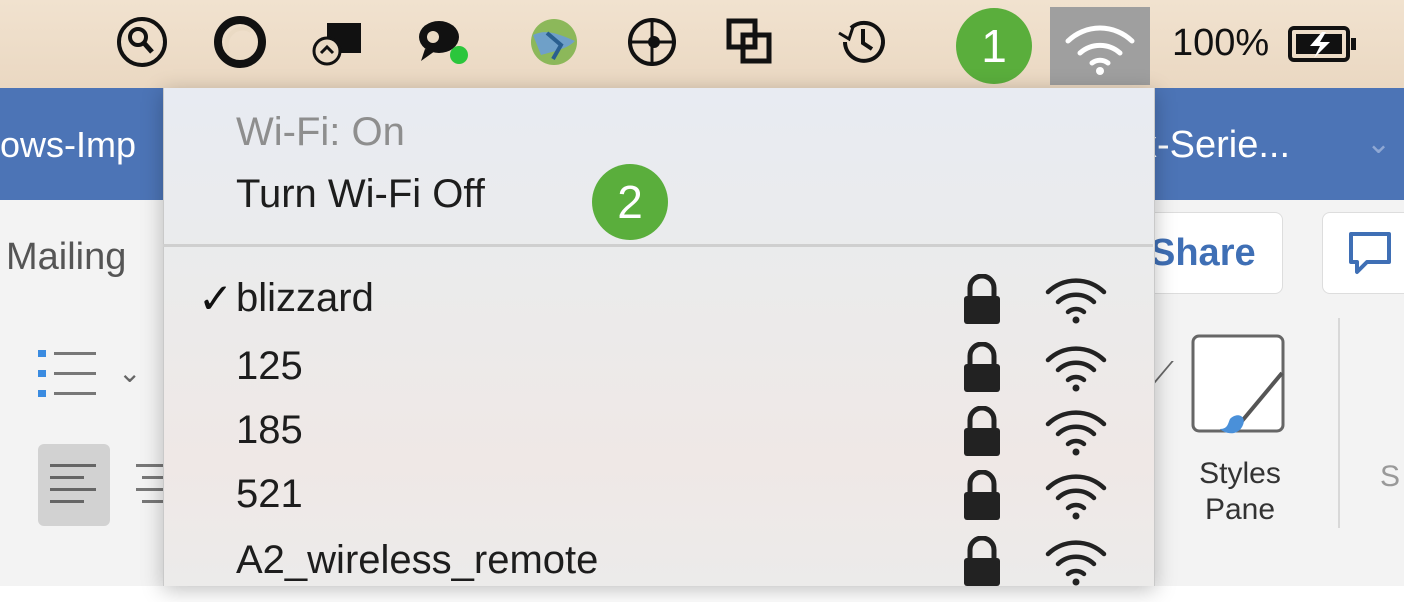 Image resolution: width=1404 pixels, height=602 pixels. What do you see at coordinates (69, 376) in the screenshot?
I see `bulleted-list-icon` at bounding box center [69, 376].